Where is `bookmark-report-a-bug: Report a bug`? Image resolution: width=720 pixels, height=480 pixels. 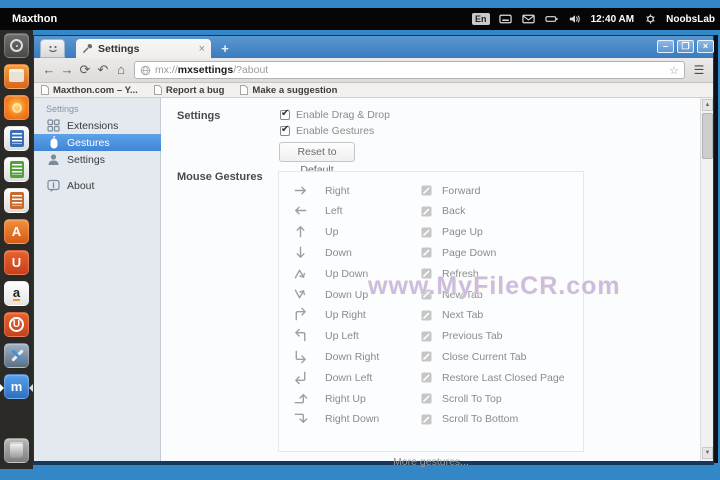 bookmark-report-a-bug: Report a bug is located at coordinates (188, 90).